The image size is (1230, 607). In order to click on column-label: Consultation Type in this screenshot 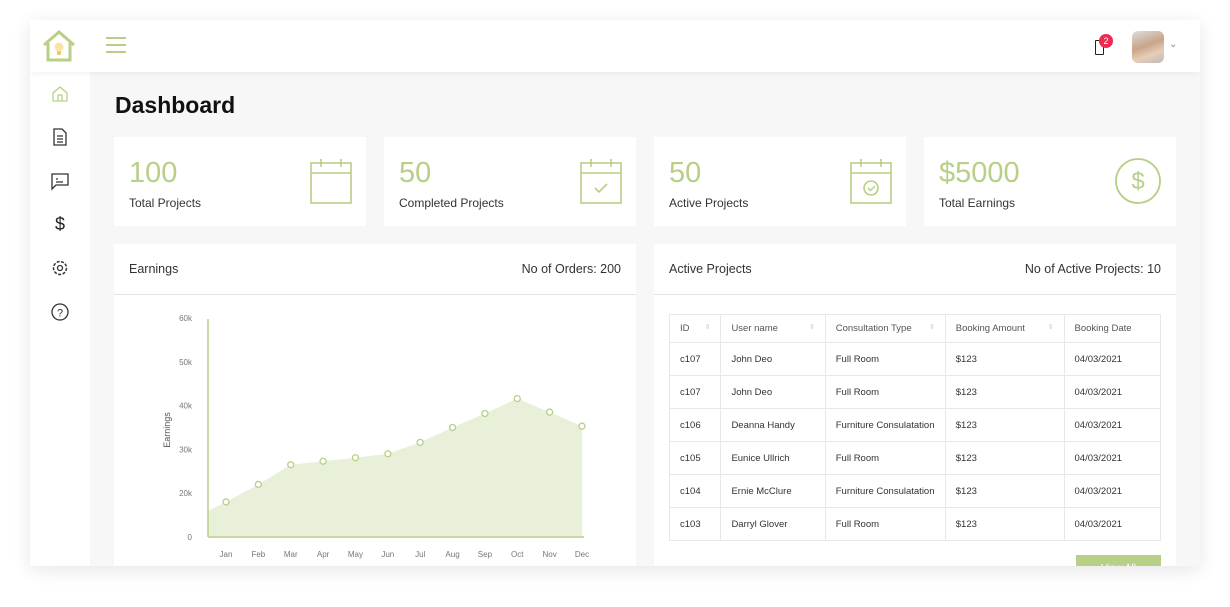, I will do `click(873, 328)`.